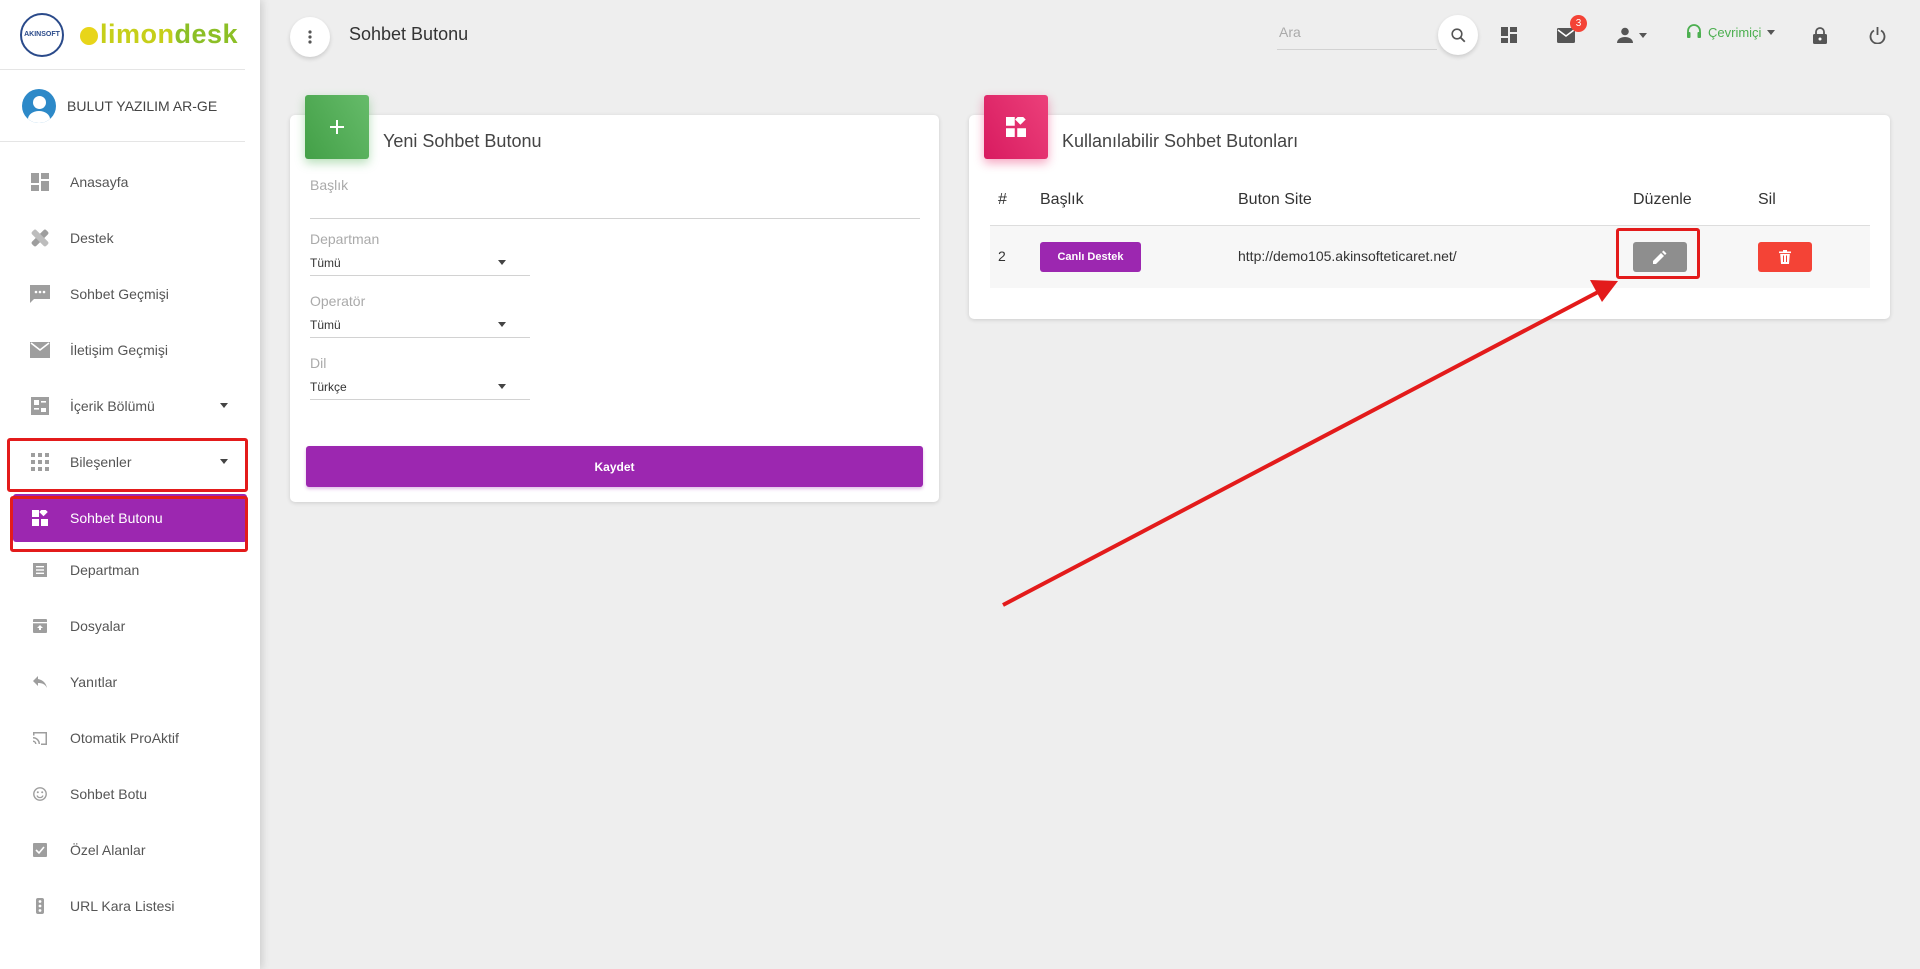 The height and width of the screenshot is (969, 1920). Describe the element at coordinates (40, 350) in the screenshot. I see `mail-icon` at that location.